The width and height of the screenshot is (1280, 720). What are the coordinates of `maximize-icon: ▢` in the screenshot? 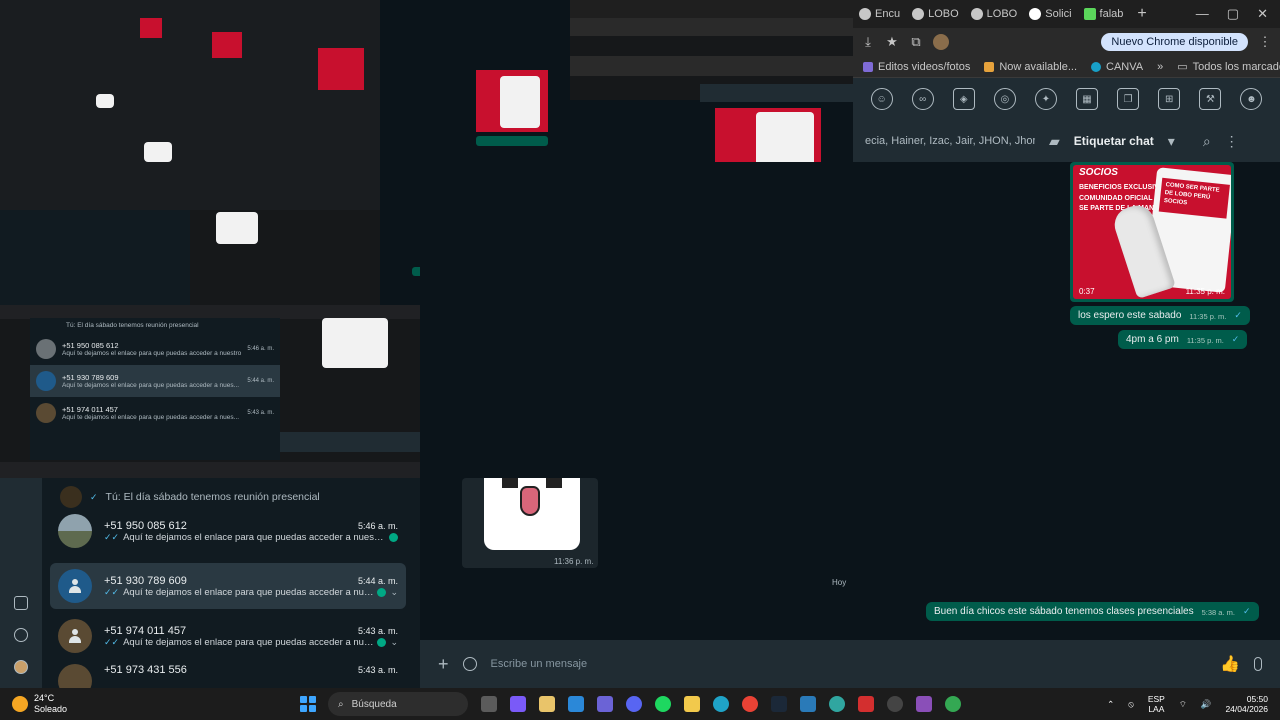 It's located at (1233, 14).